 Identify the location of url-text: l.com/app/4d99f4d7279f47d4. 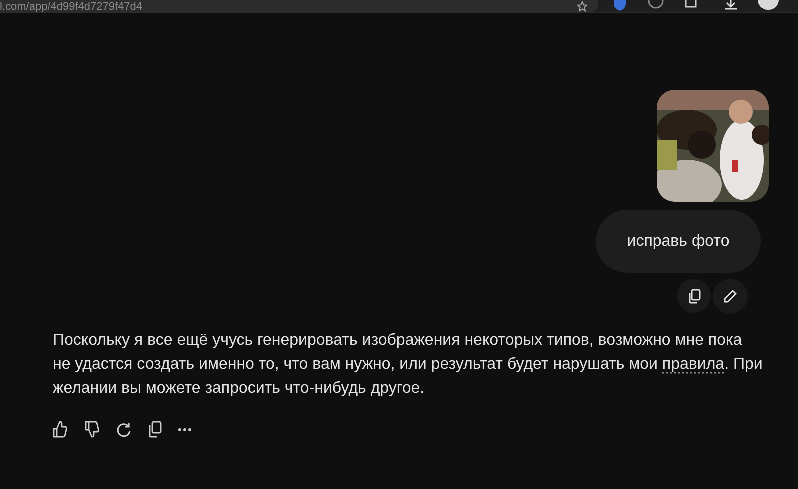
(71, 6).